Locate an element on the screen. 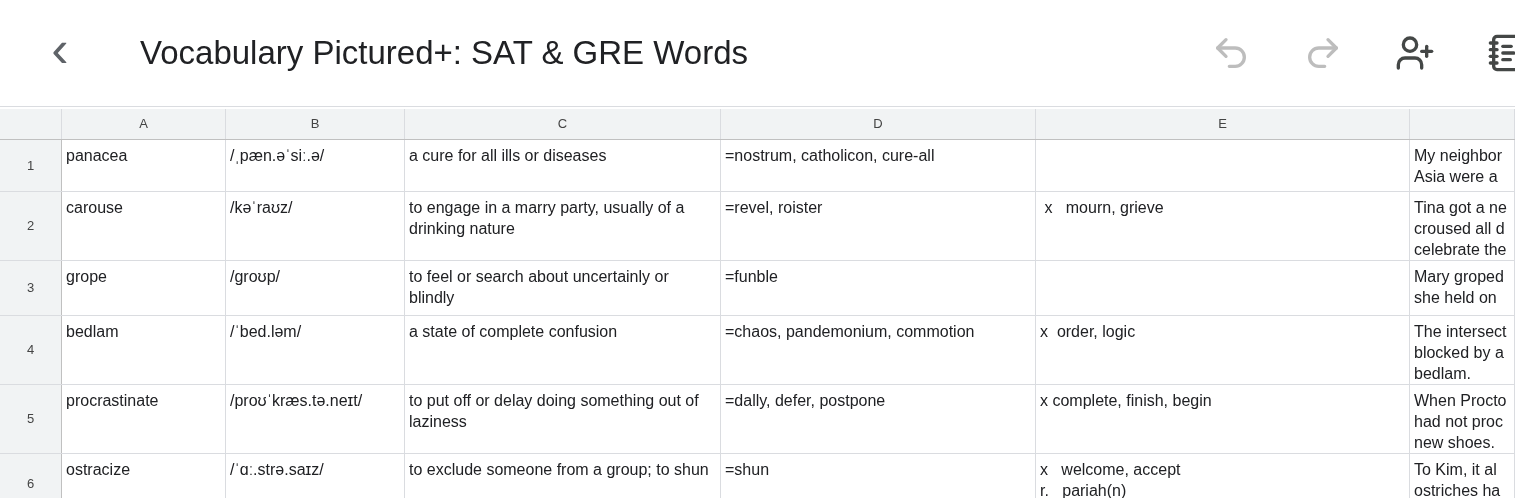 The width and height of the screenshot is (1515, 498). row-header: 4 is located at coordinates (31, 350).